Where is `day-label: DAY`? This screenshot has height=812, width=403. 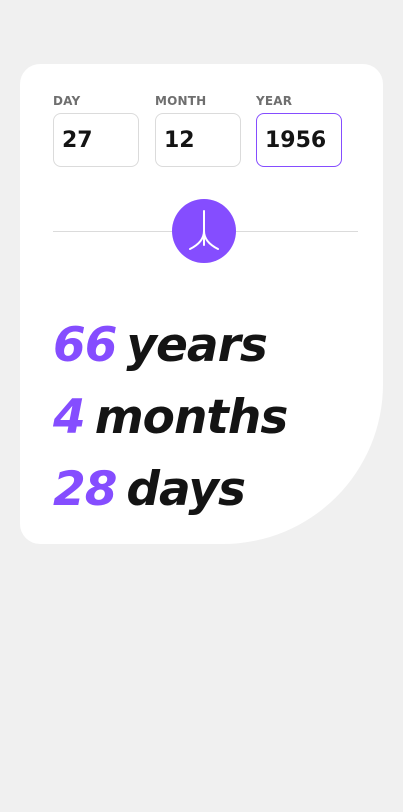
day-label: DAY is located at coordinates (67, 101).